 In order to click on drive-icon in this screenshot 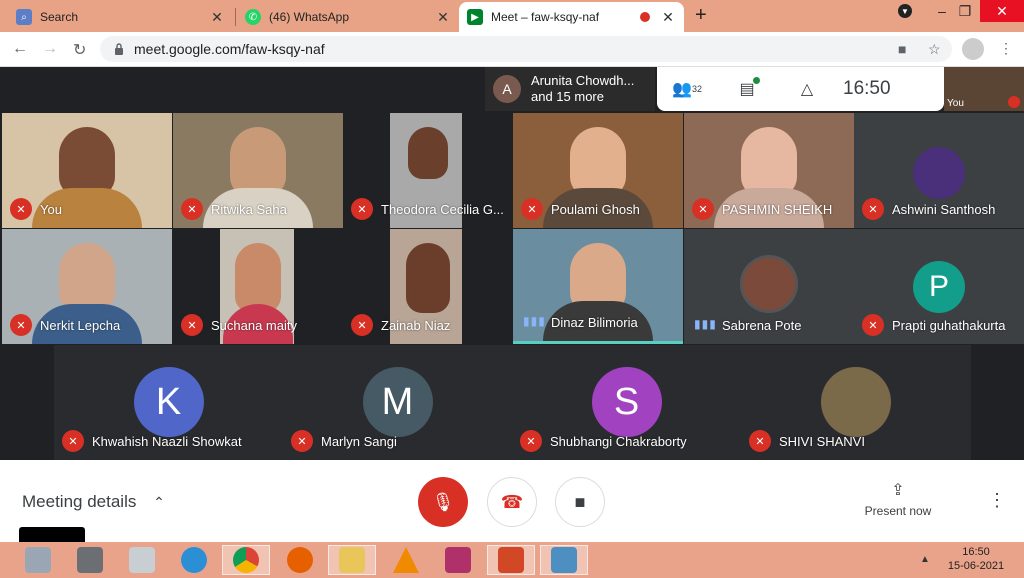, I will do `click(90, 560)`.